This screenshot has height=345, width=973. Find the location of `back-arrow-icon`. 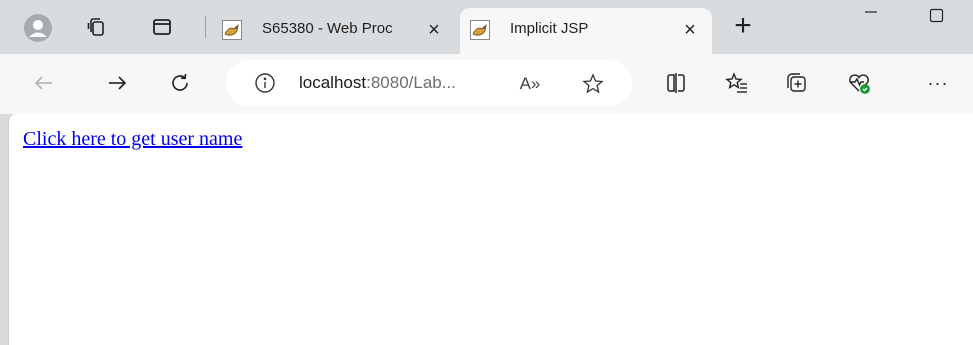

back-arrow-icon is located at coordinates (43, 83).